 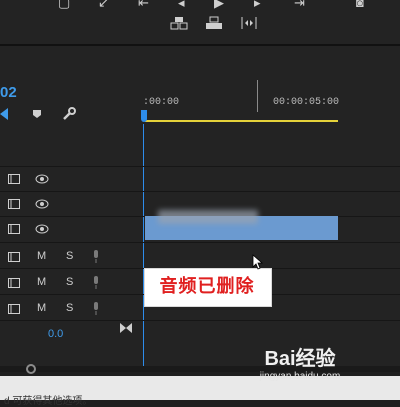 What do you see at coordinates (300, 359) in the screenshot?
I see `watermark-main: Bai经验` at bounding box center [300, 359].